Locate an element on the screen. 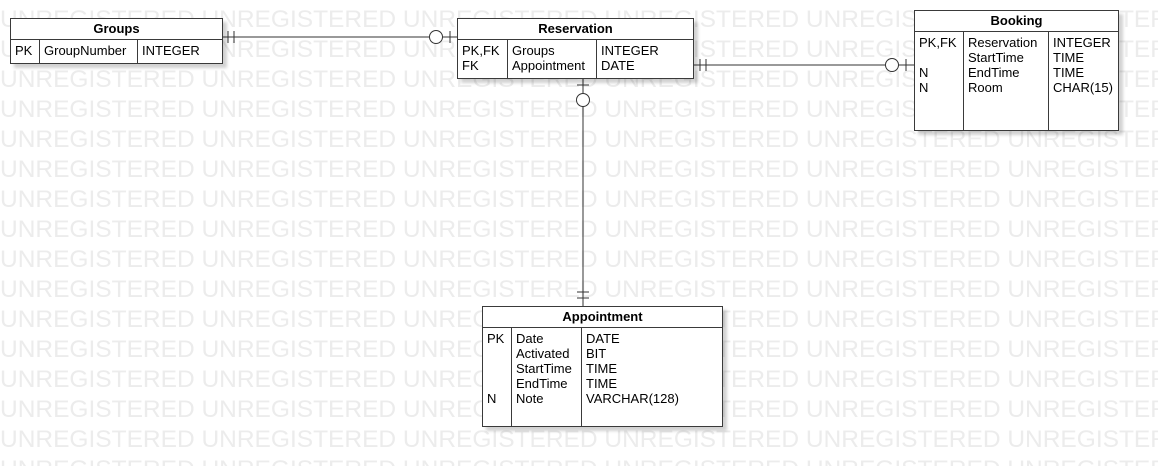  type-column: INTEGER TIME TIME CHAR(15) is located at coordinates (1083, 81).